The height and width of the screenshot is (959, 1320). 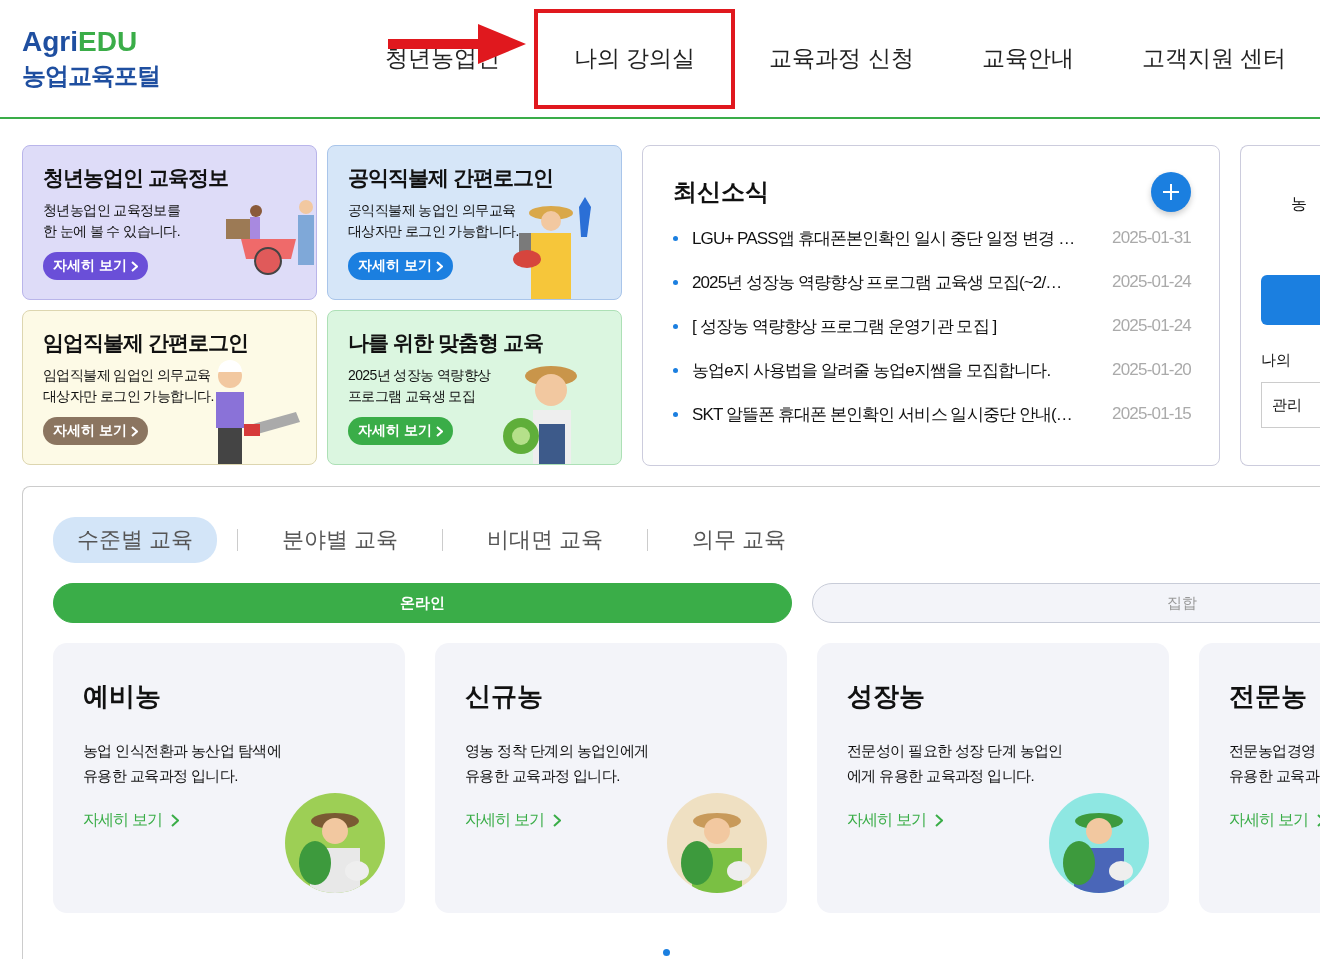 What do you see at coordinates (420, 375) in the screenshot?
I see `banner-description: 2025년 성장농 역량향상` at bounding box center [420, 375].